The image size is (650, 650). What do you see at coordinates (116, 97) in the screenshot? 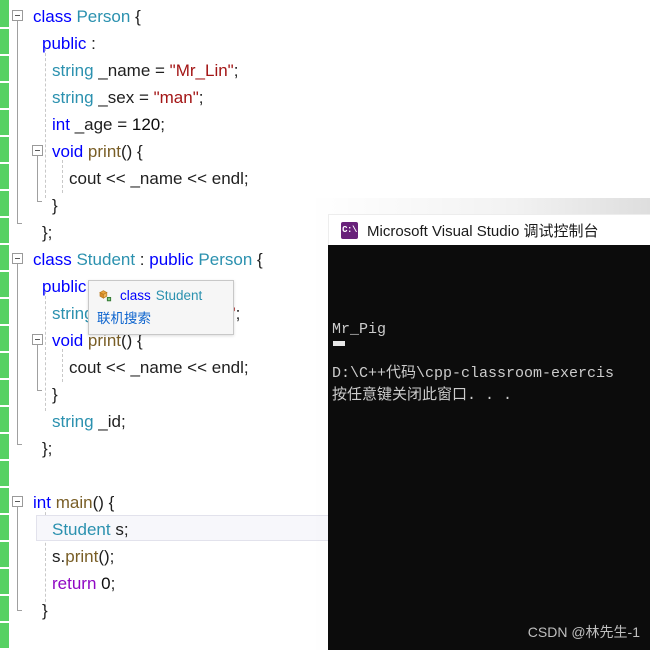
I see `code-token: _sex` at bounding box center [116, 97].